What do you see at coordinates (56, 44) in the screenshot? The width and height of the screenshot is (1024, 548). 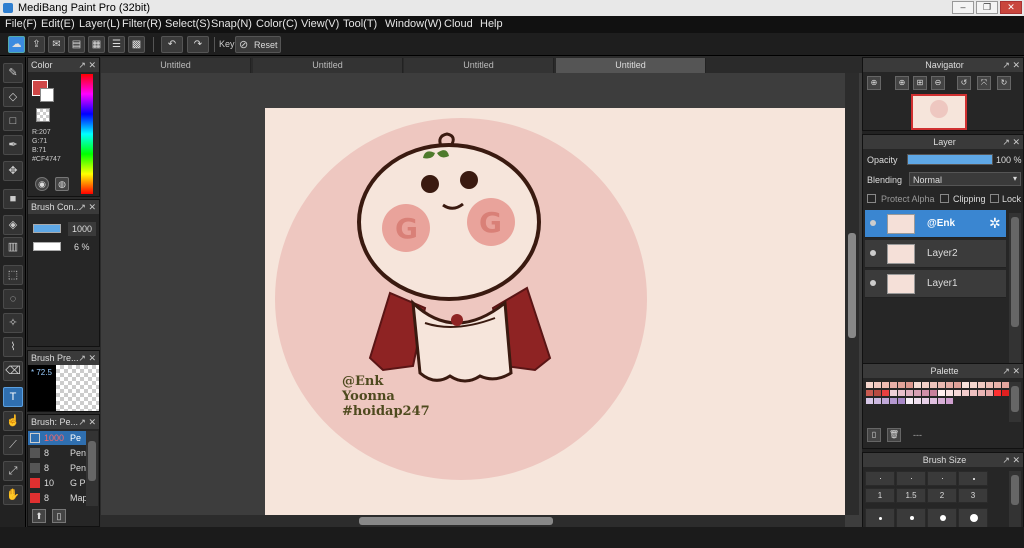 I see `comment-icon: ✉` at bounding box center [56, 44].